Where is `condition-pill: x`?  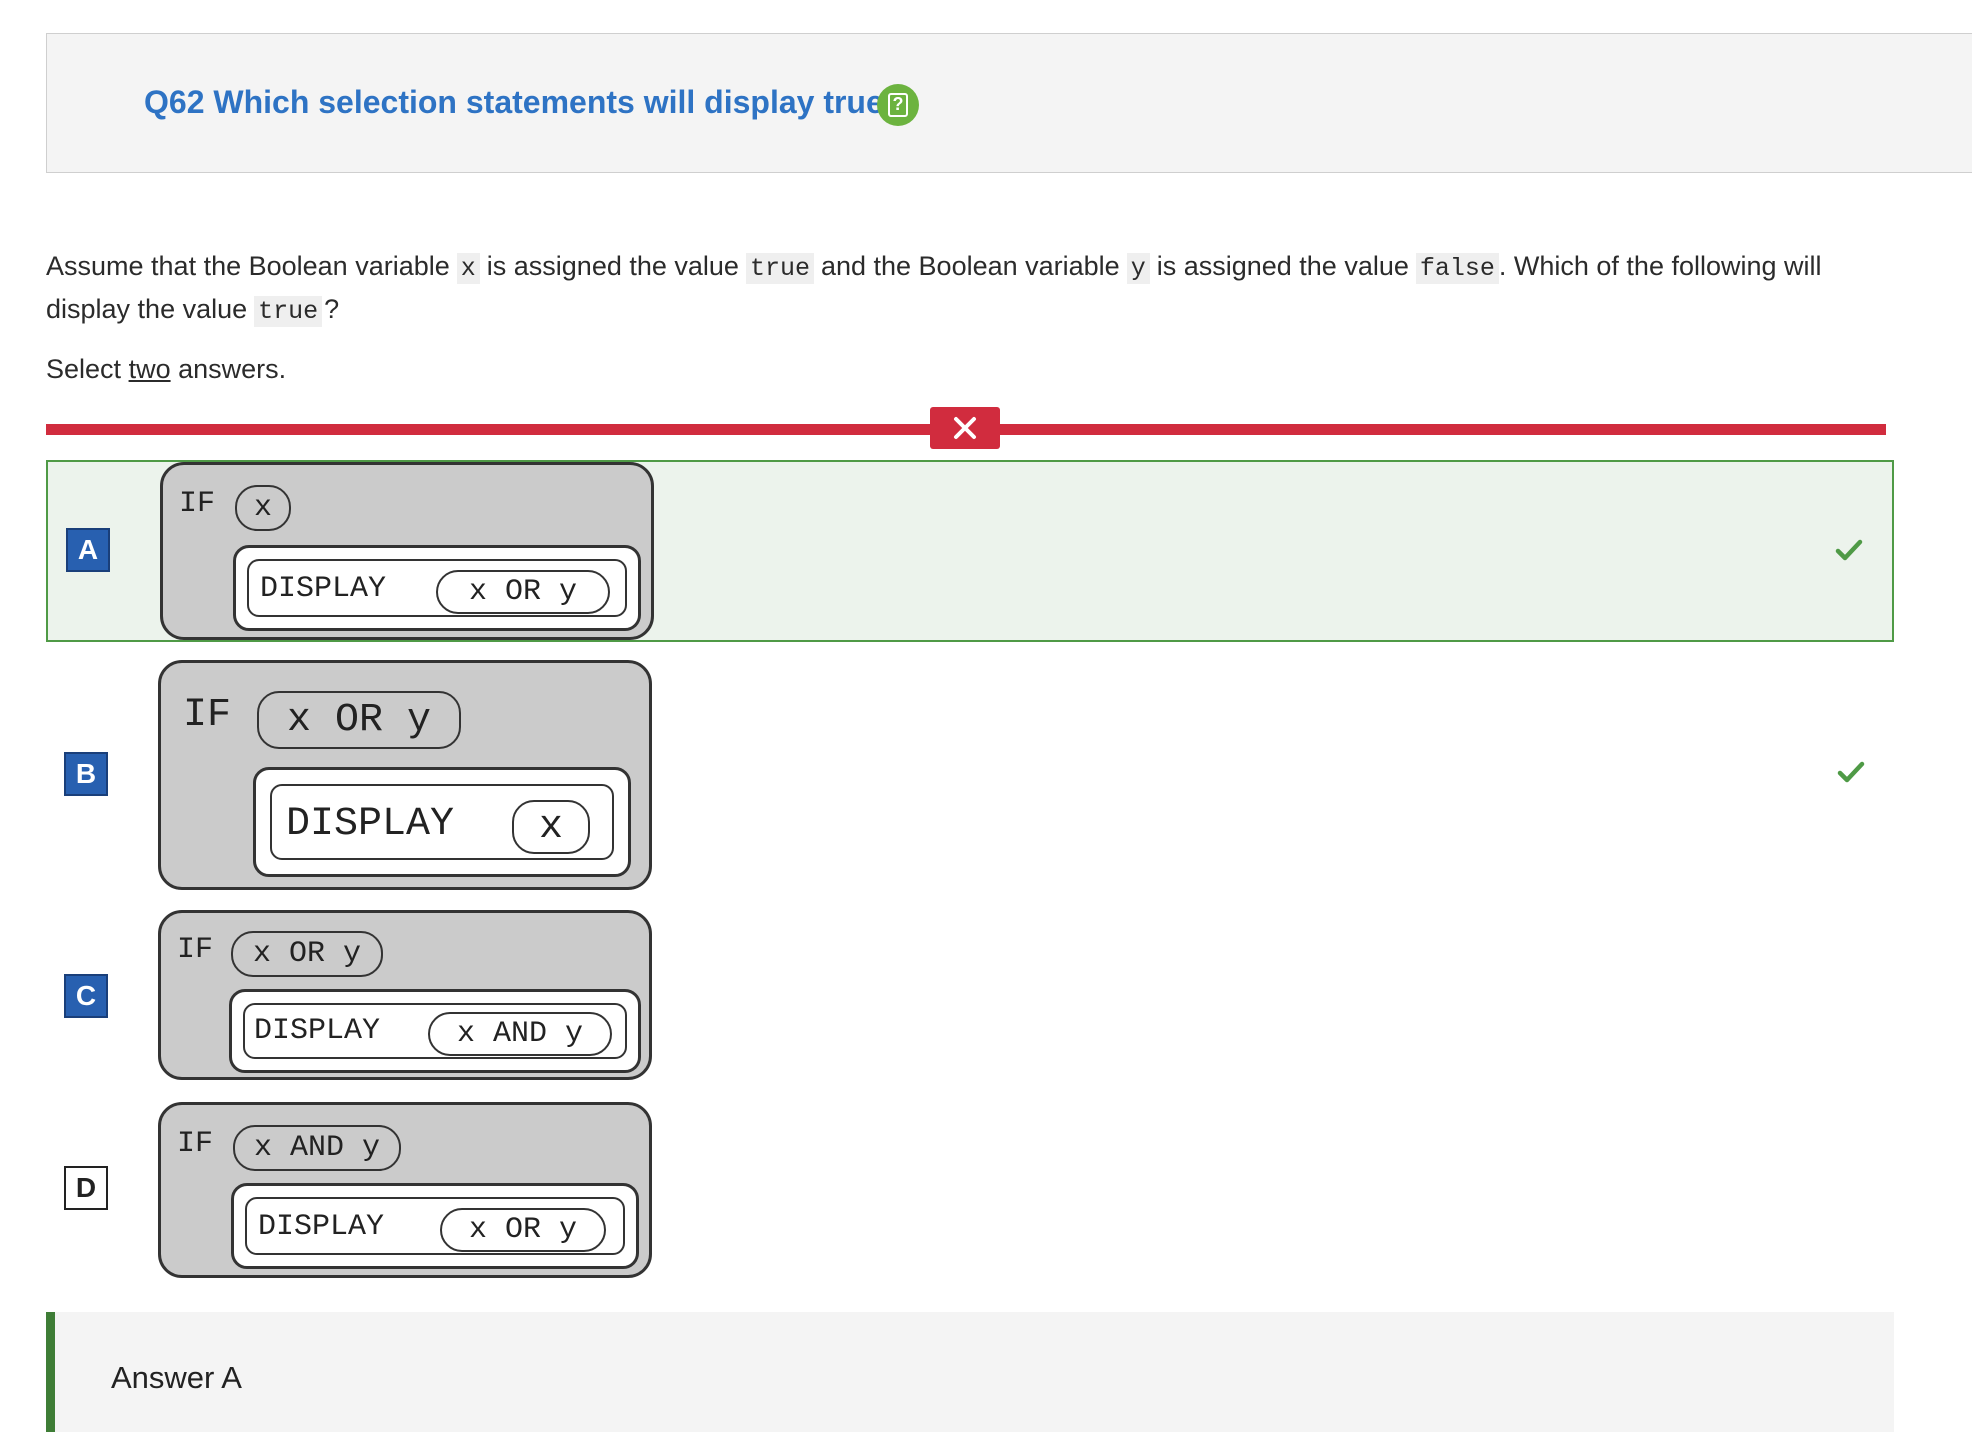 condition-pill: x is located at coordinates (263, 508).